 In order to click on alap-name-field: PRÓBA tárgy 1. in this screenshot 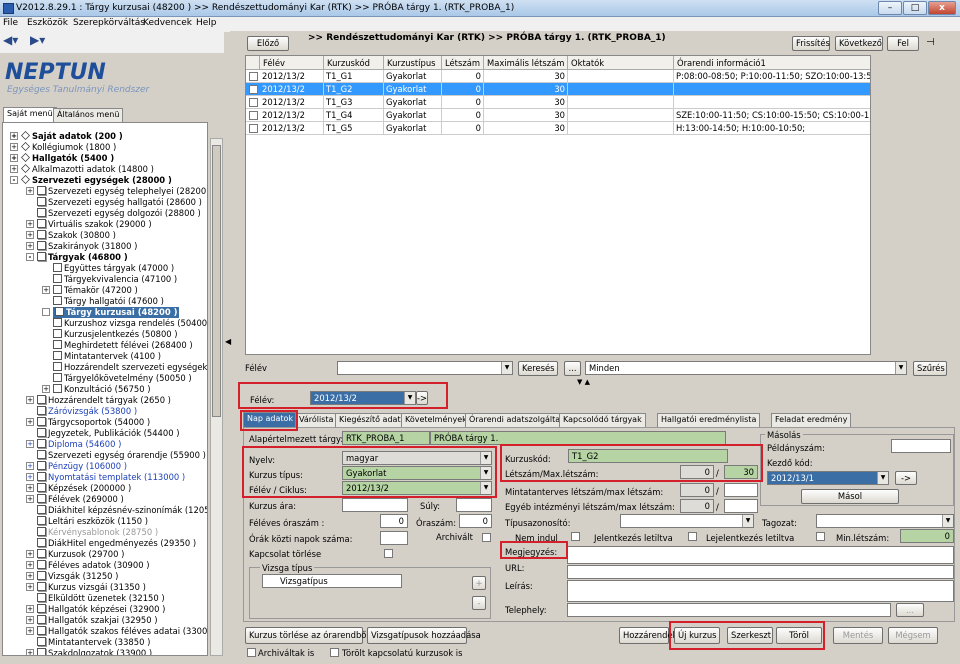, I will do `click(578, 438)`.